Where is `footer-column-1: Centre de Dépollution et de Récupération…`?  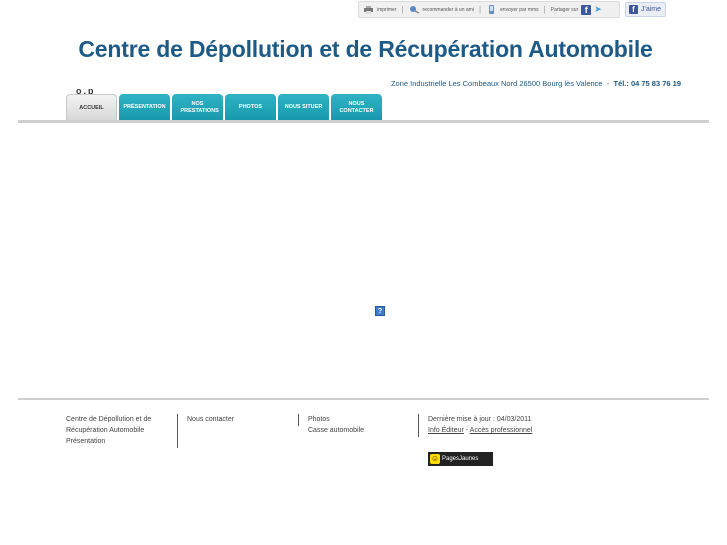
footer-column-1: Centre de Dépollution et de Récupération… is located at coordinates (117, 430).